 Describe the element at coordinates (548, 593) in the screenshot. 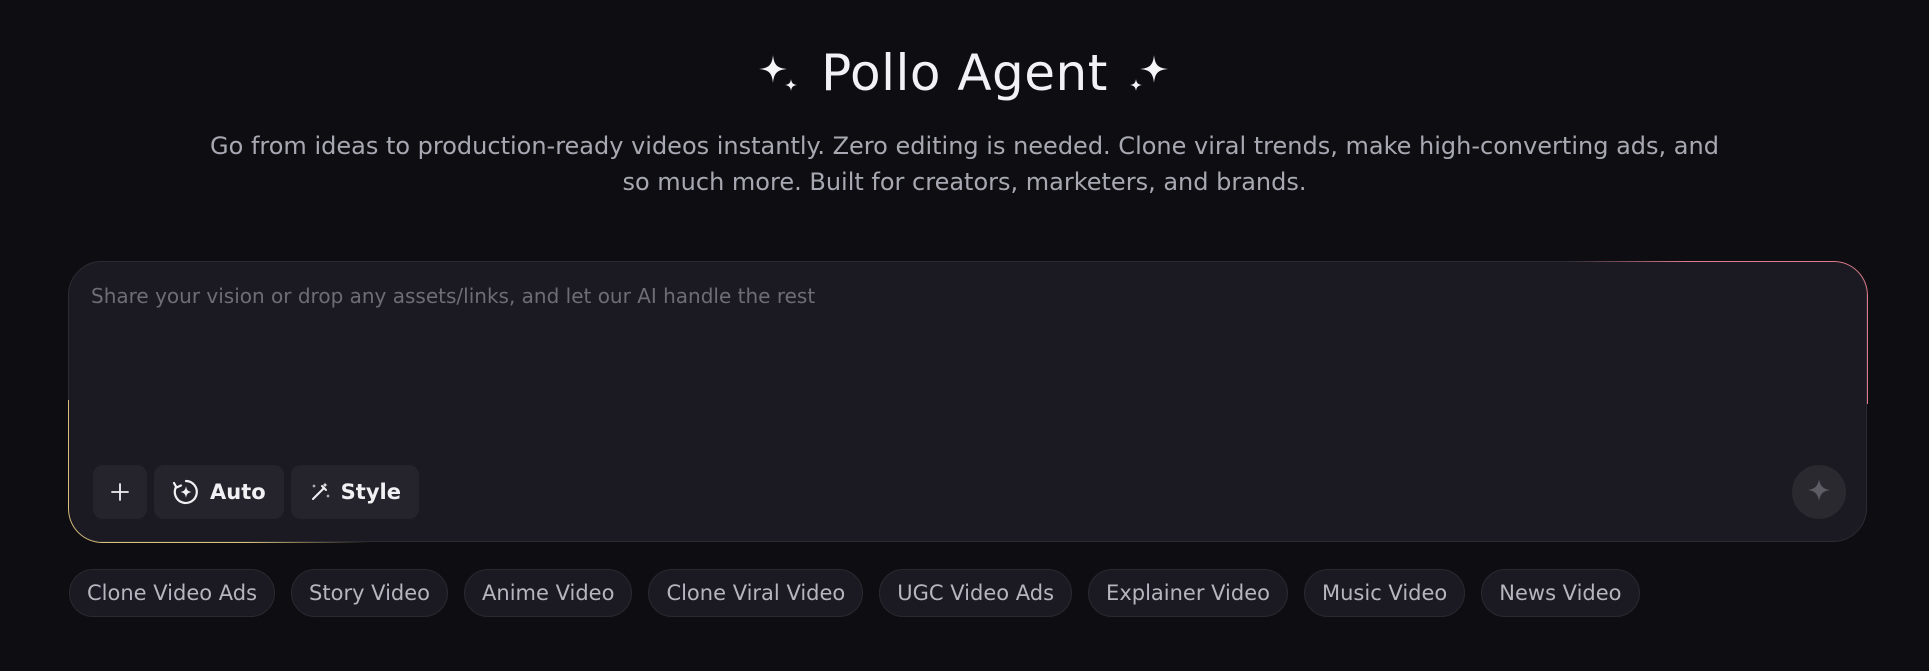

I see `chip-anime-video: Anime Video` at that location.